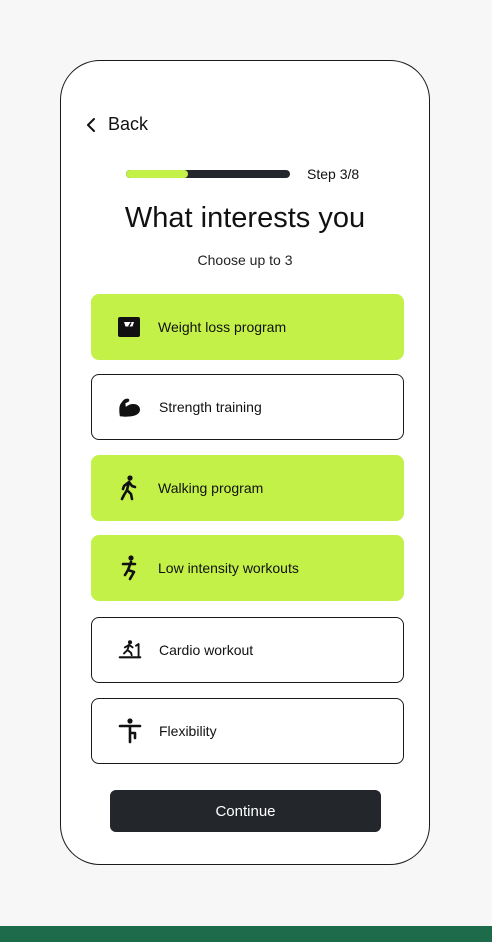 The width and height of the screenshot is (492, 942). What do you see at coordinates (228, 568) in the screenshot?
I see `option-label: Low intensity workouts` at bounding box center [228, 568].